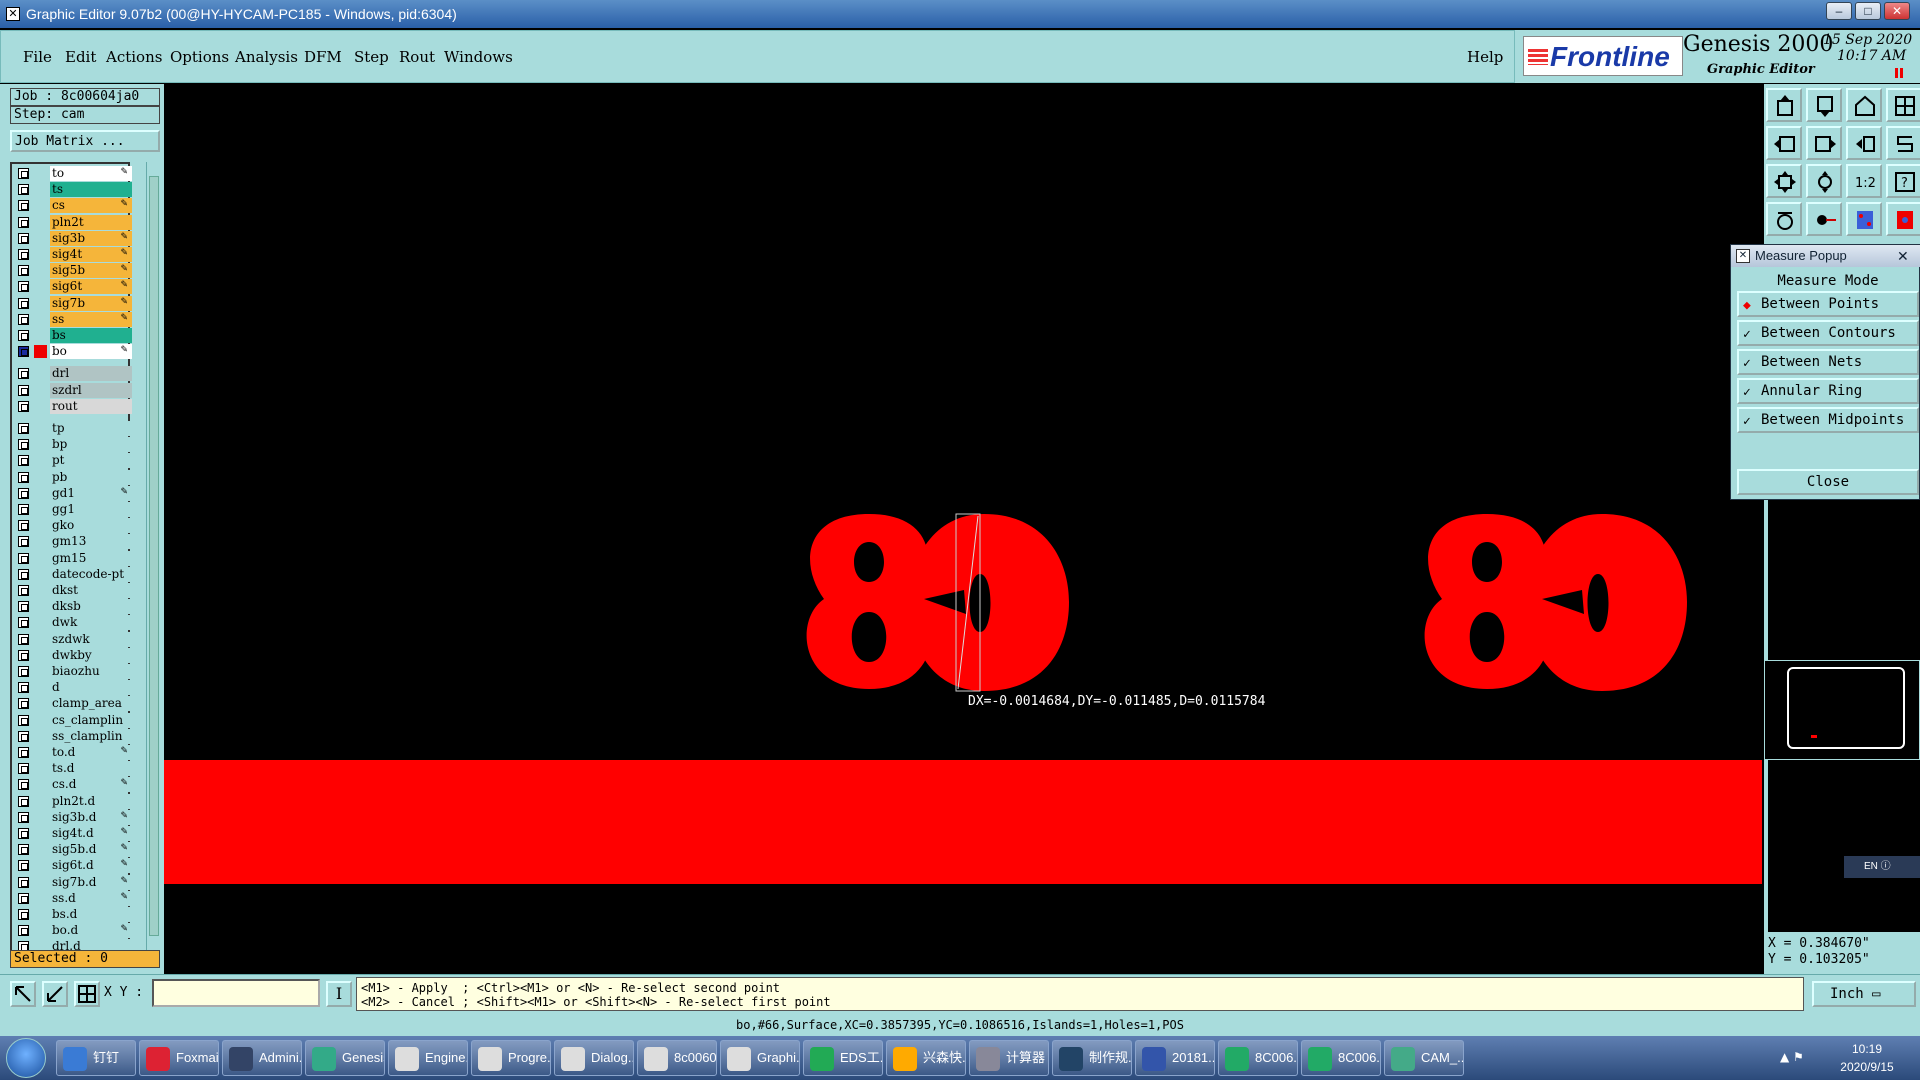 This screenshot has height=1080, width=1920. What do you see at coordinates (73, 931) in the screenshot?
I see `layer-row: bo.d ✎` at bounding box center [73, 931].